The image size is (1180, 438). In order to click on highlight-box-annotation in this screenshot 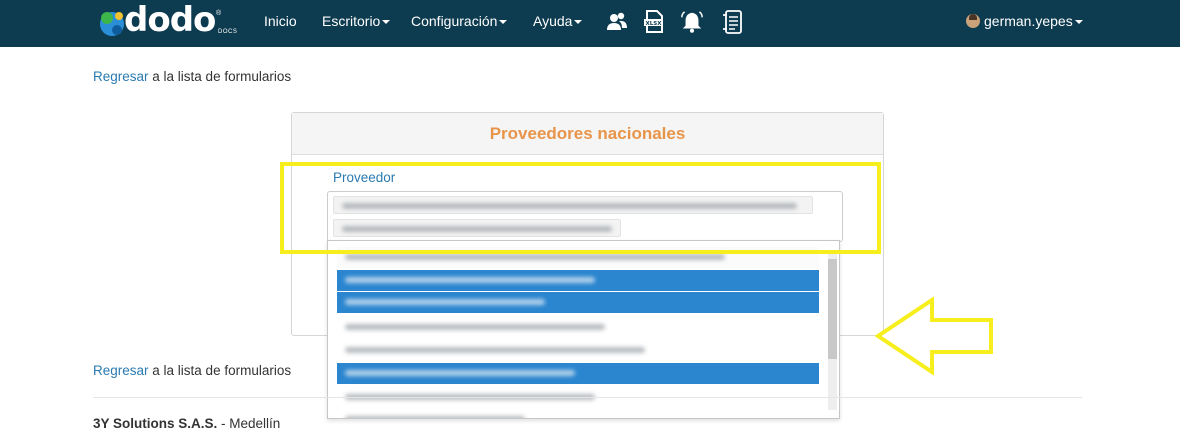, I will do `click(580, 208)`.